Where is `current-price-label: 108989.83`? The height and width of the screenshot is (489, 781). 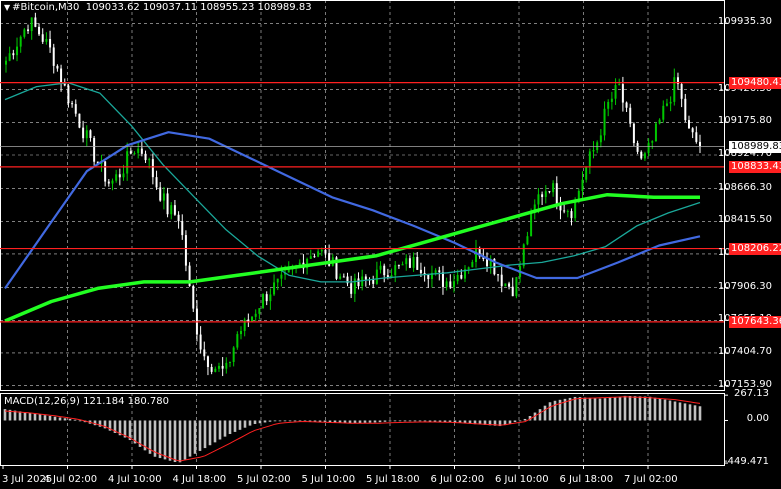 current-price-label: 108989.83 is located at coordinates (755, 146).